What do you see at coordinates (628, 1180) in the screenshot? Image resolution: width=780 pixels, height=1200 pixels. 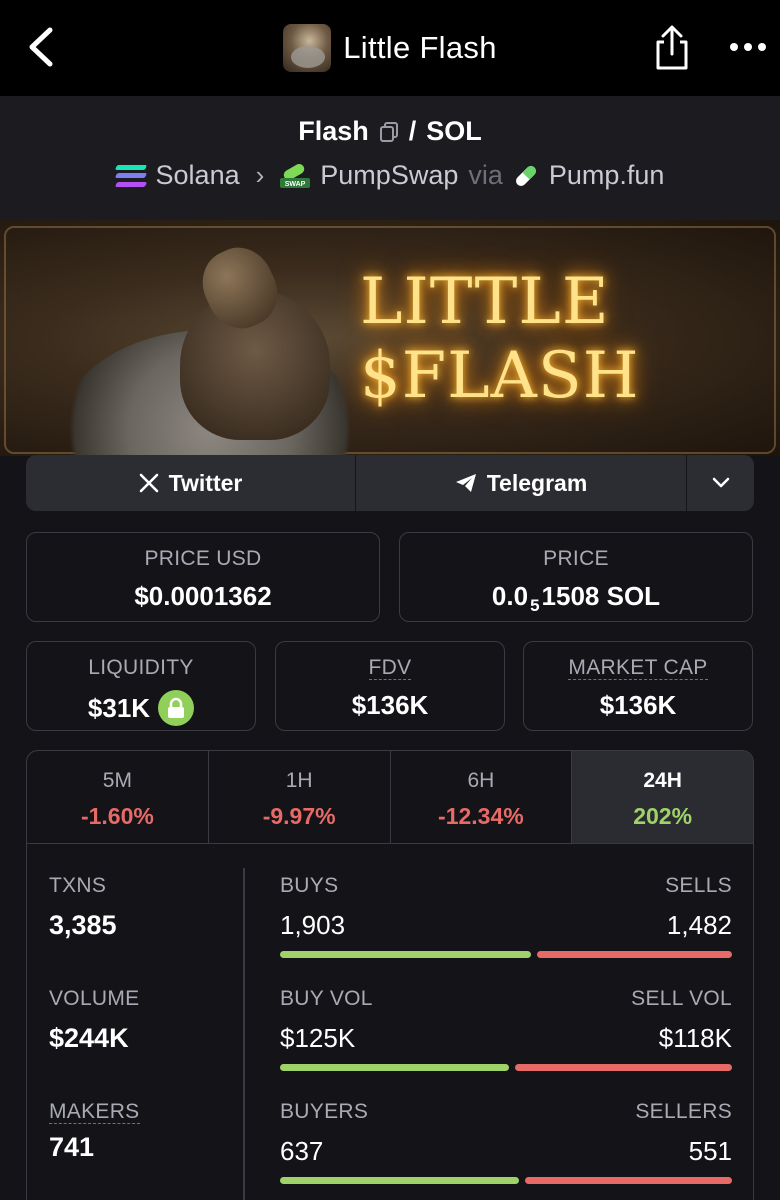 I see `sellers-bar-fill` at bounding box center [628, 1180].